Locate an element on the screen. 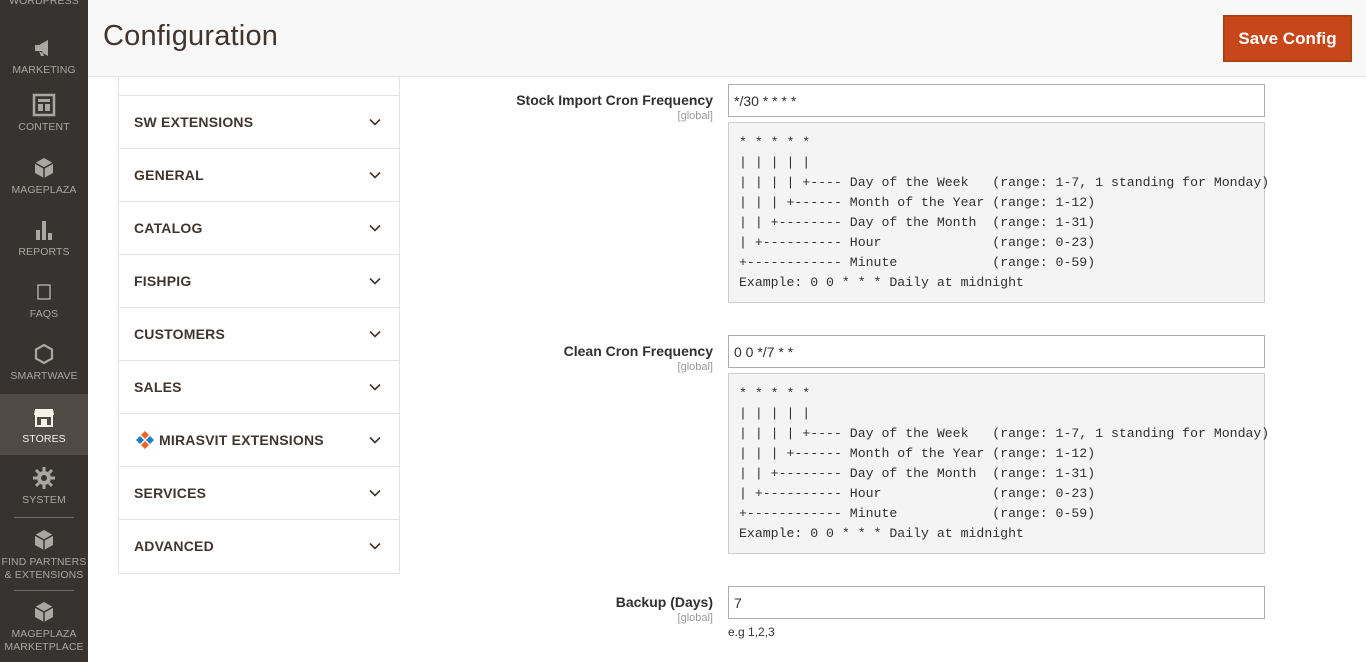 This screenshot has height=662, width=1366. mageplaza-box-icon is located at coordinates (44, 168).